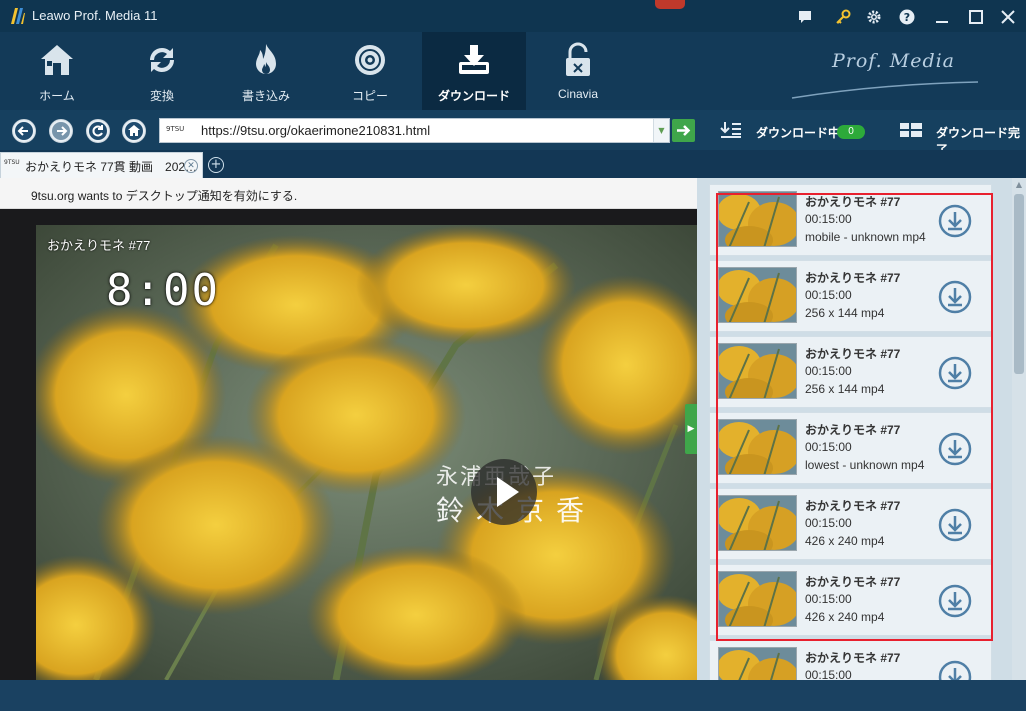  What do you see at coordinates (885, 90) in the screenshot?
I see `brand-swoosh-icon` at bounding box center [885, 90].